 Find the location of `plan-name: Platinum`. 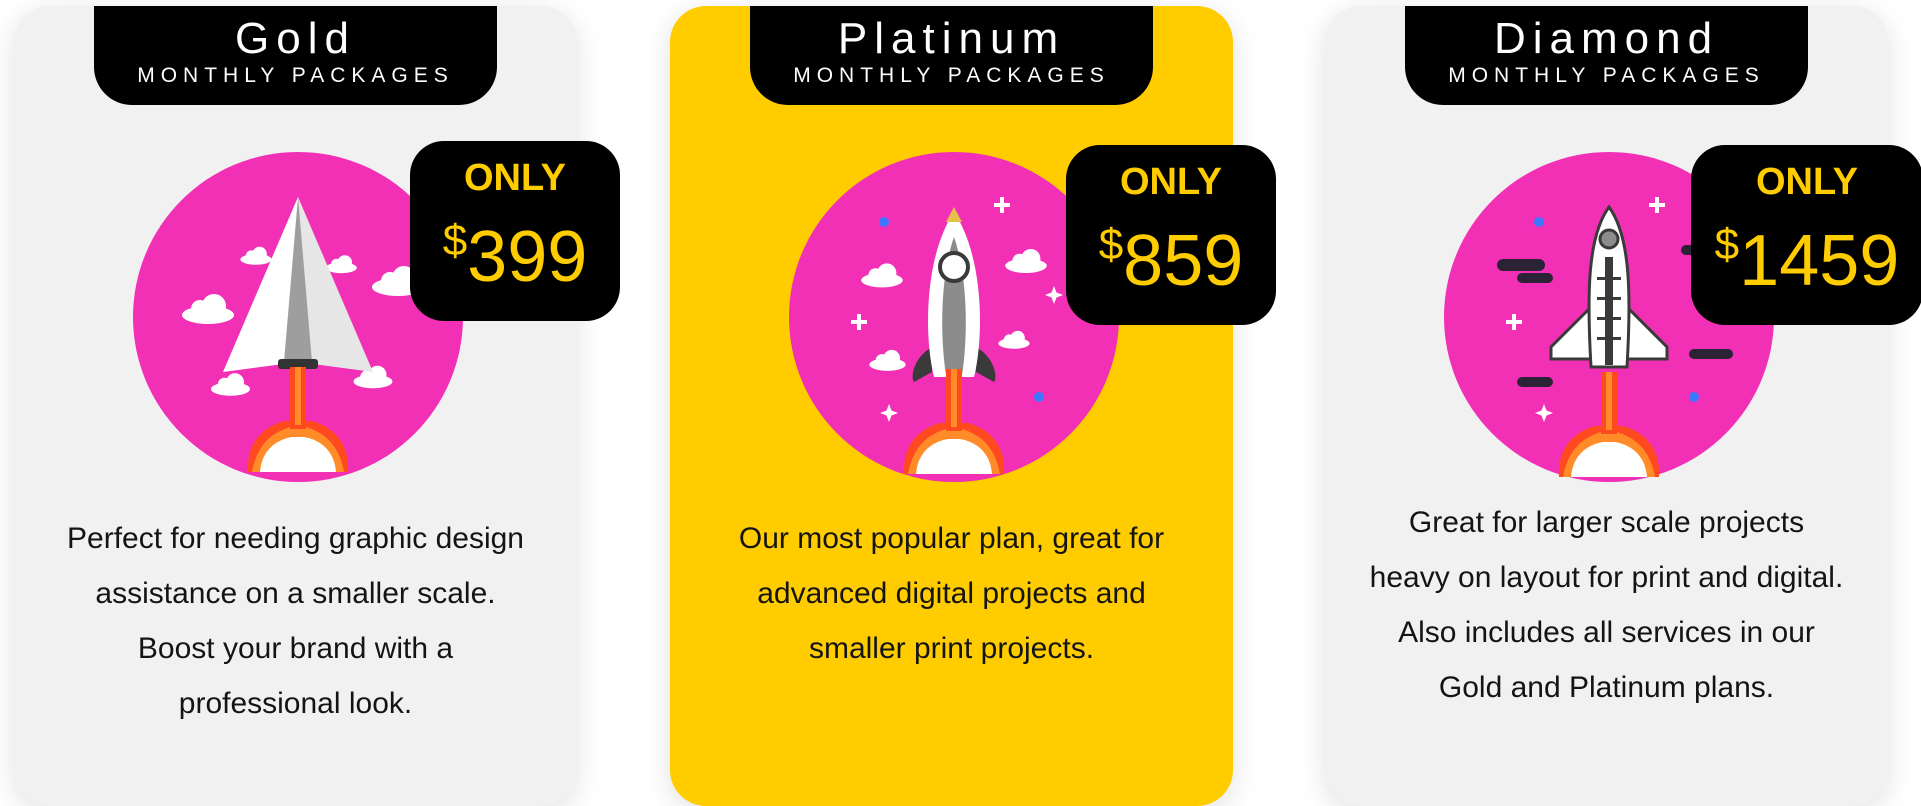

plan-name: Platinum is located at coordinates (951, 38).